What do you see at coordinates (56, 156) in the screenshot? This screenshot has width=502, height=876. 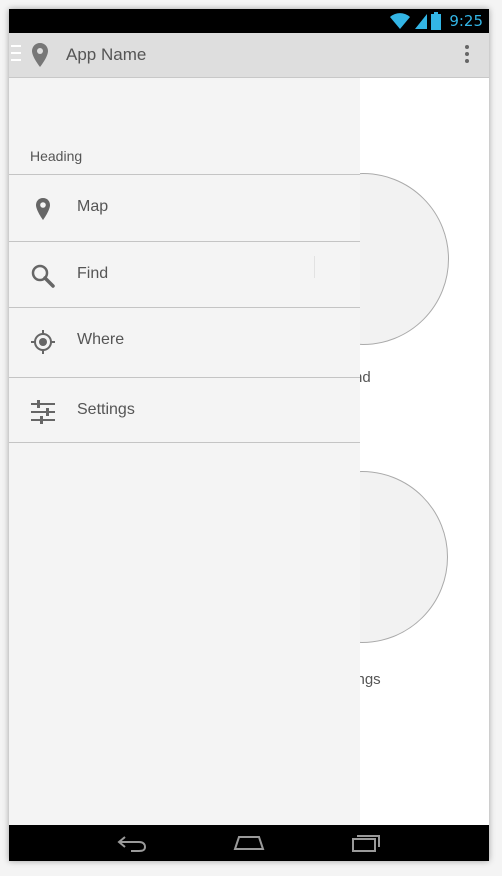 I see `drawer-heading: Heading` at bounding box center [56, 156].